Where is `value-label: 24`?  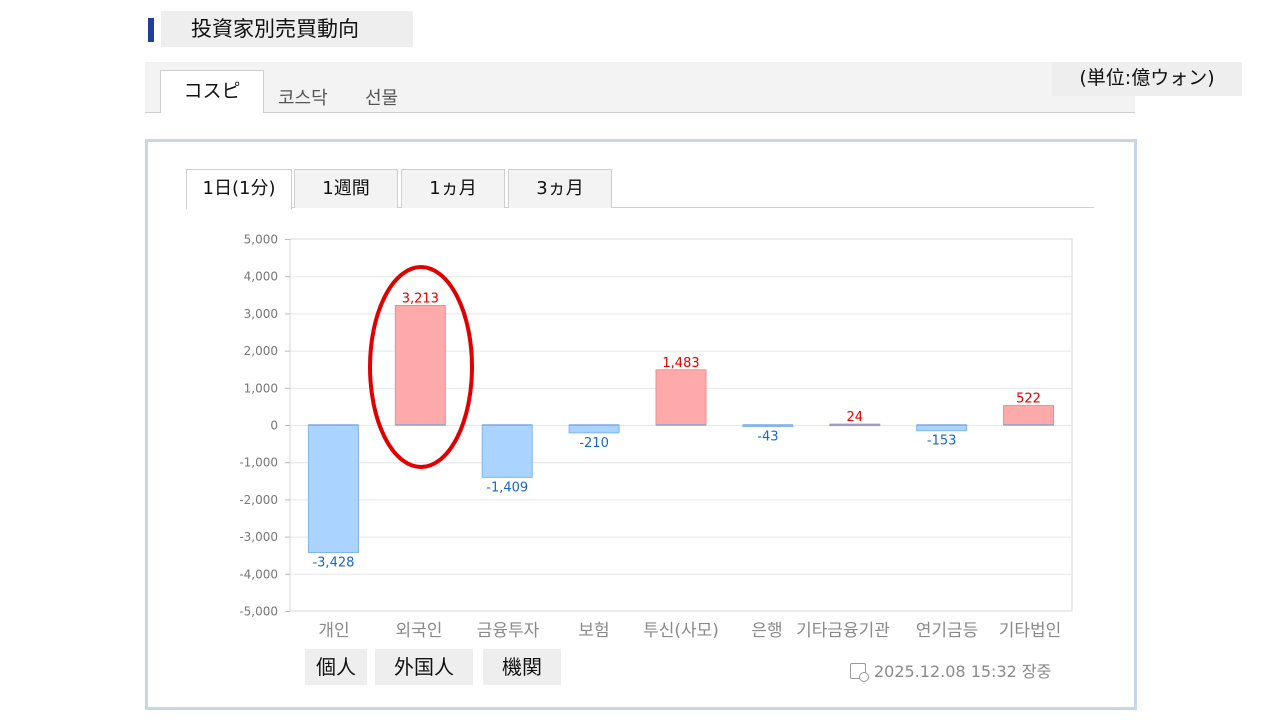 value-label: 24 is located at coordinates (855, 417).